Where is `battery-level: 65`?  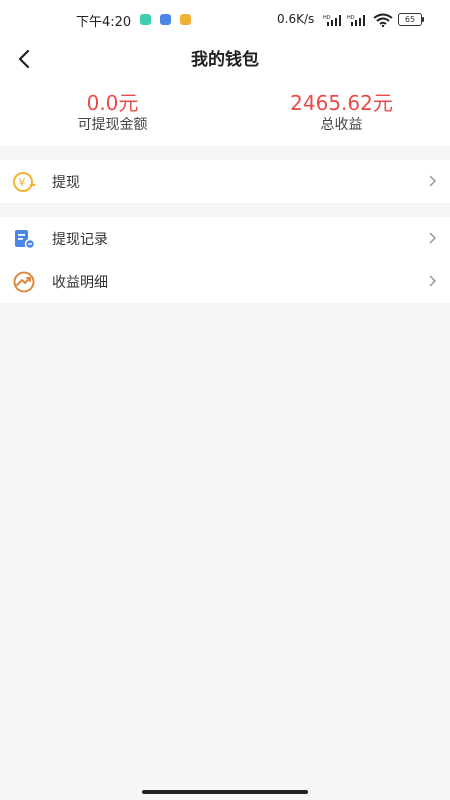
battery-level: 65 is located at coordinates (410, 19).